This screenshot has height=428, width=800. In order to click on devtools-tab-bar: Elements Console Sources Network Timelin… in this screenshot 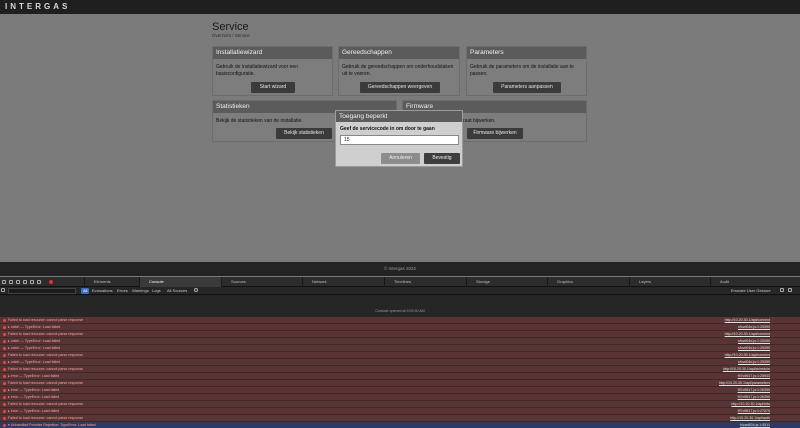, I will do `click(400, 282)`.